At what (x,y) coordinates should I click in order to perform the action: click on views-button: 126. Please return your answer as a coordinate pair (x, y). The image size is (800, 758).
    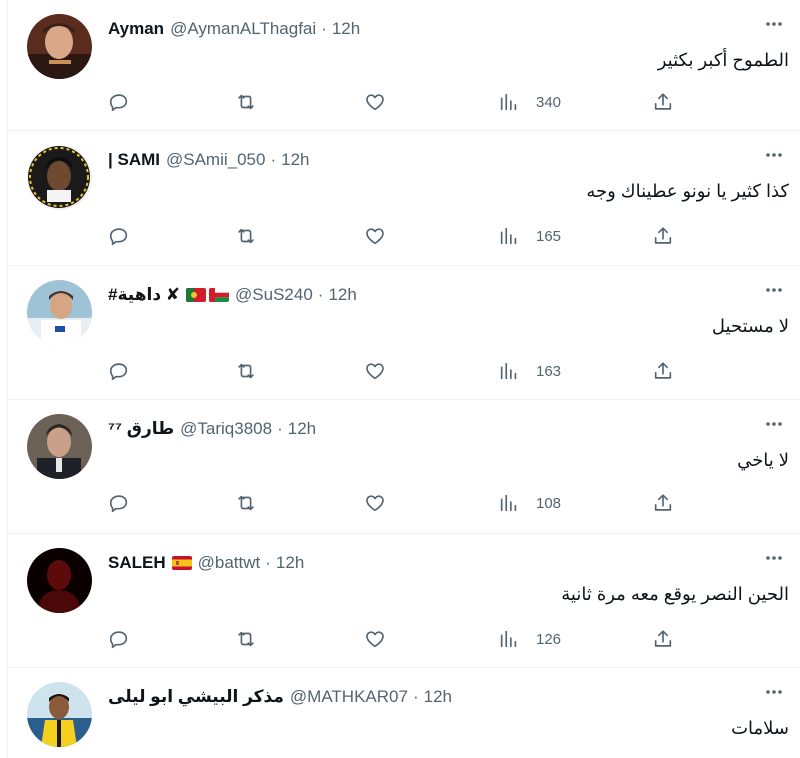
    Looking at the image, I should click on (529, 639).